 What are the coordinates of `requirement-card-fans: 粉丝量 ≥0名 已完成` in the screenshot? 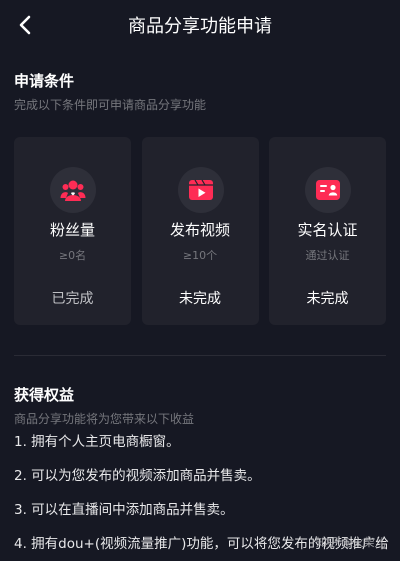 It's located at (72, 231).